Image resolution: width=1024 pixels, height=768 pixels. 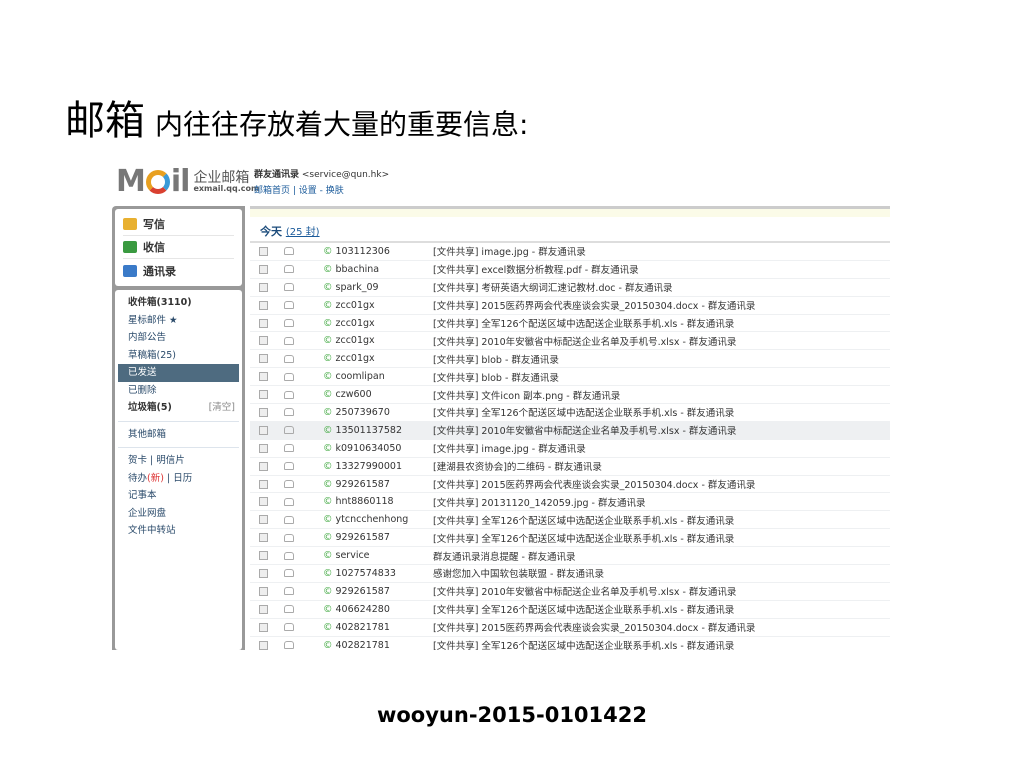 I want to click on quick-1: 收信, so click(x=178, y=247).